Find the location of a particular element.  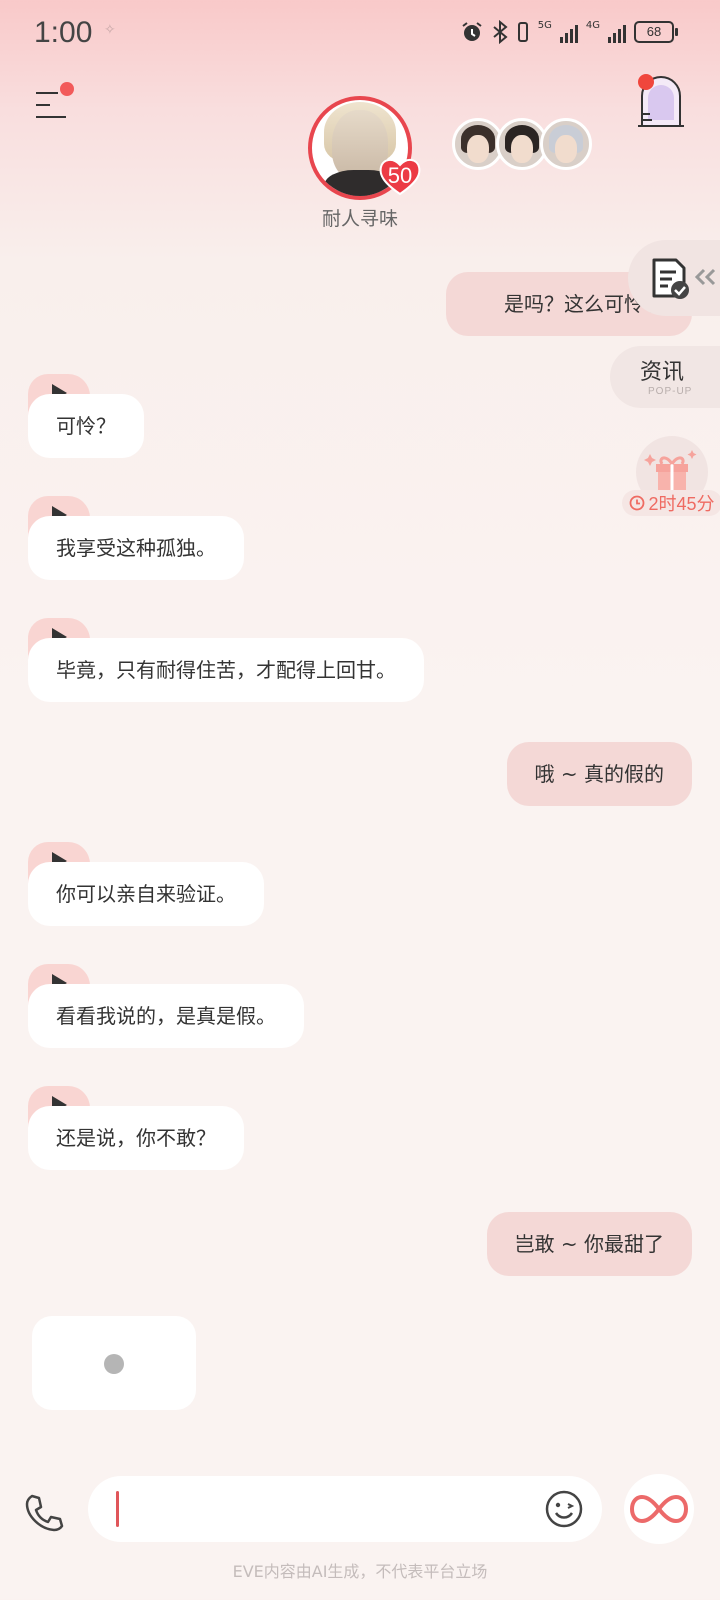

battery-icon: 68 is located at coordinates (656, 32).